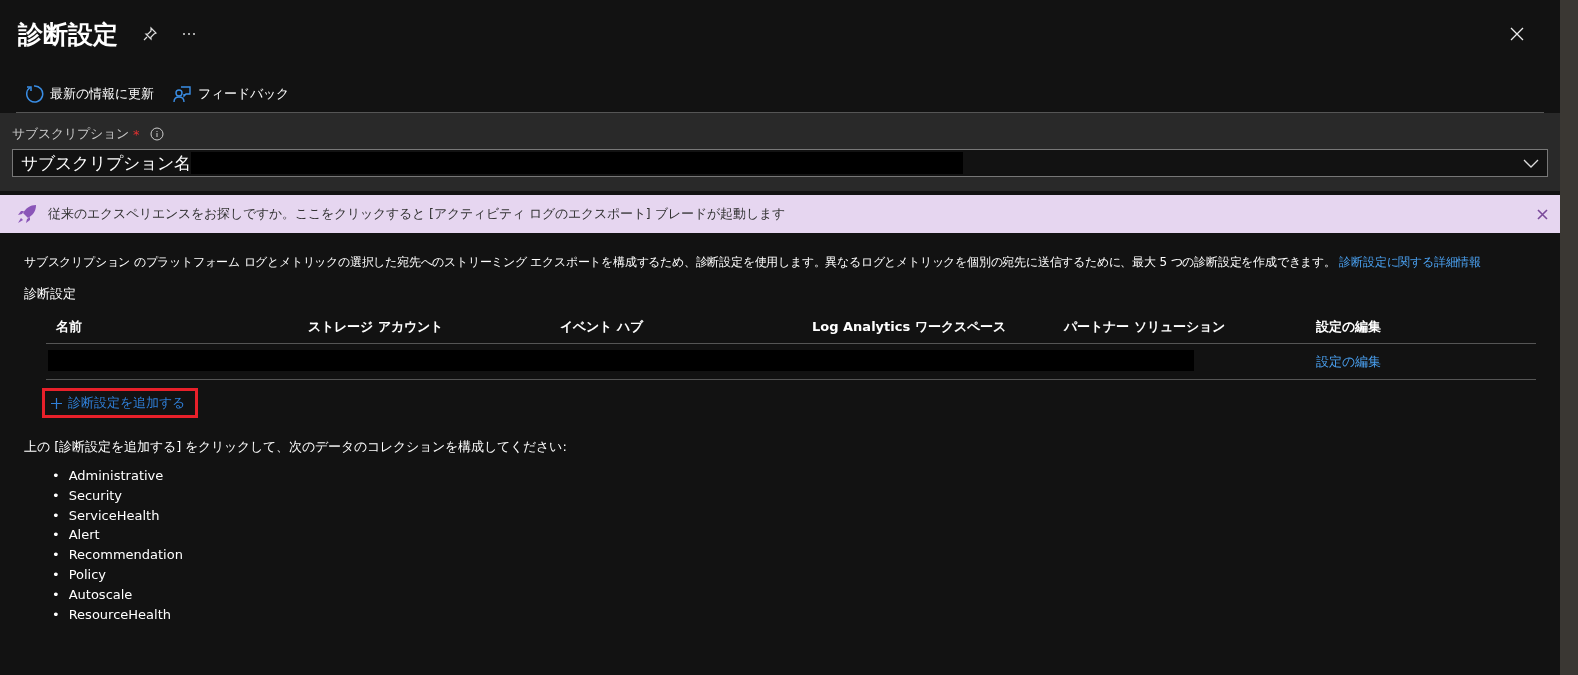 The width and height of the screenshot is (1578, 675). Describe the element at coordinates (909, 327) in the screenshot. I see `column-header: Log Analytics ワークスペース` at that location.